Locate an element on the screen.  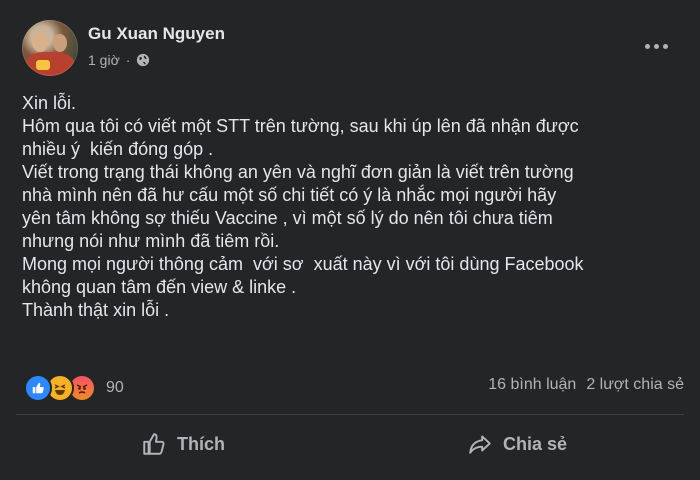
share-button: Chia sẻ is located at coordinates (517, 444).